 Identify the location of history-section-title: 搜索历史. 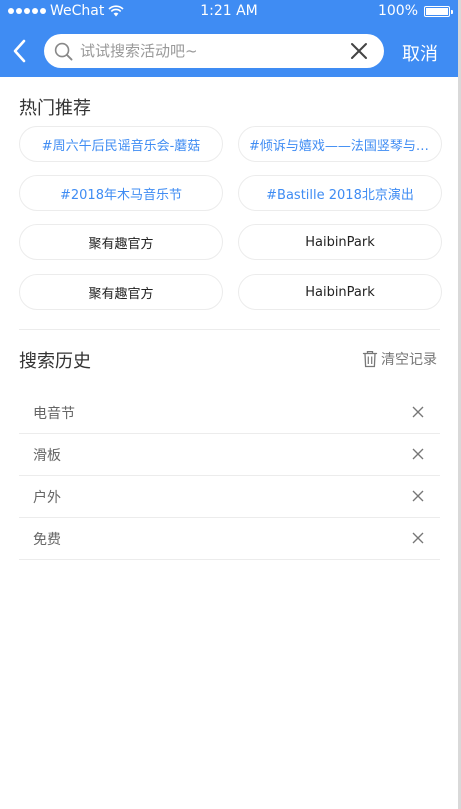
(55, 361).